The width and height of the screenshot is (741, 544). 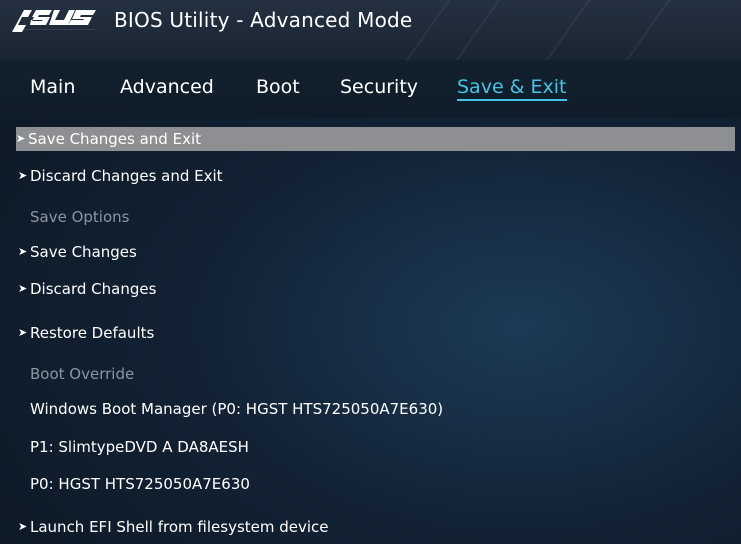 I want to click on menu-item-label: Discard Changes and Exit, so click(x=126, y=176).